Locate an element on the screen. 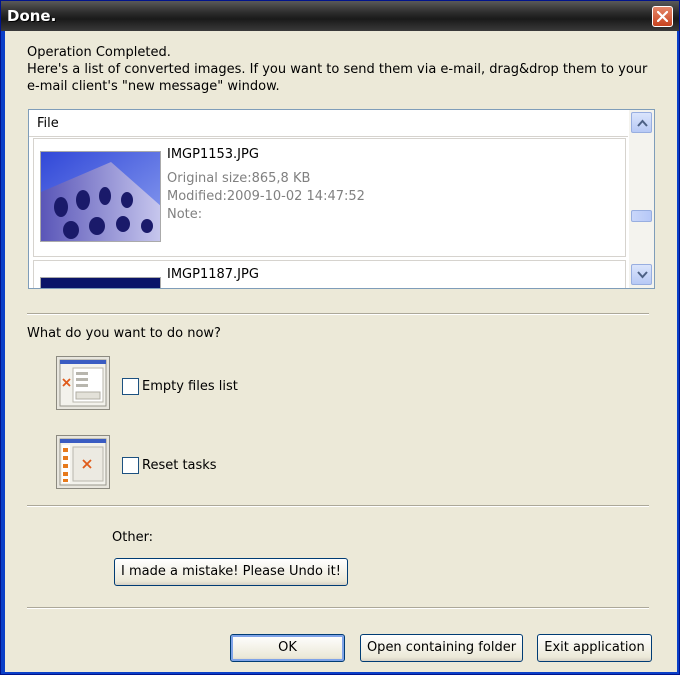 This screenshot has height=675, width=680. close-button is located at coordinates (662, 16).